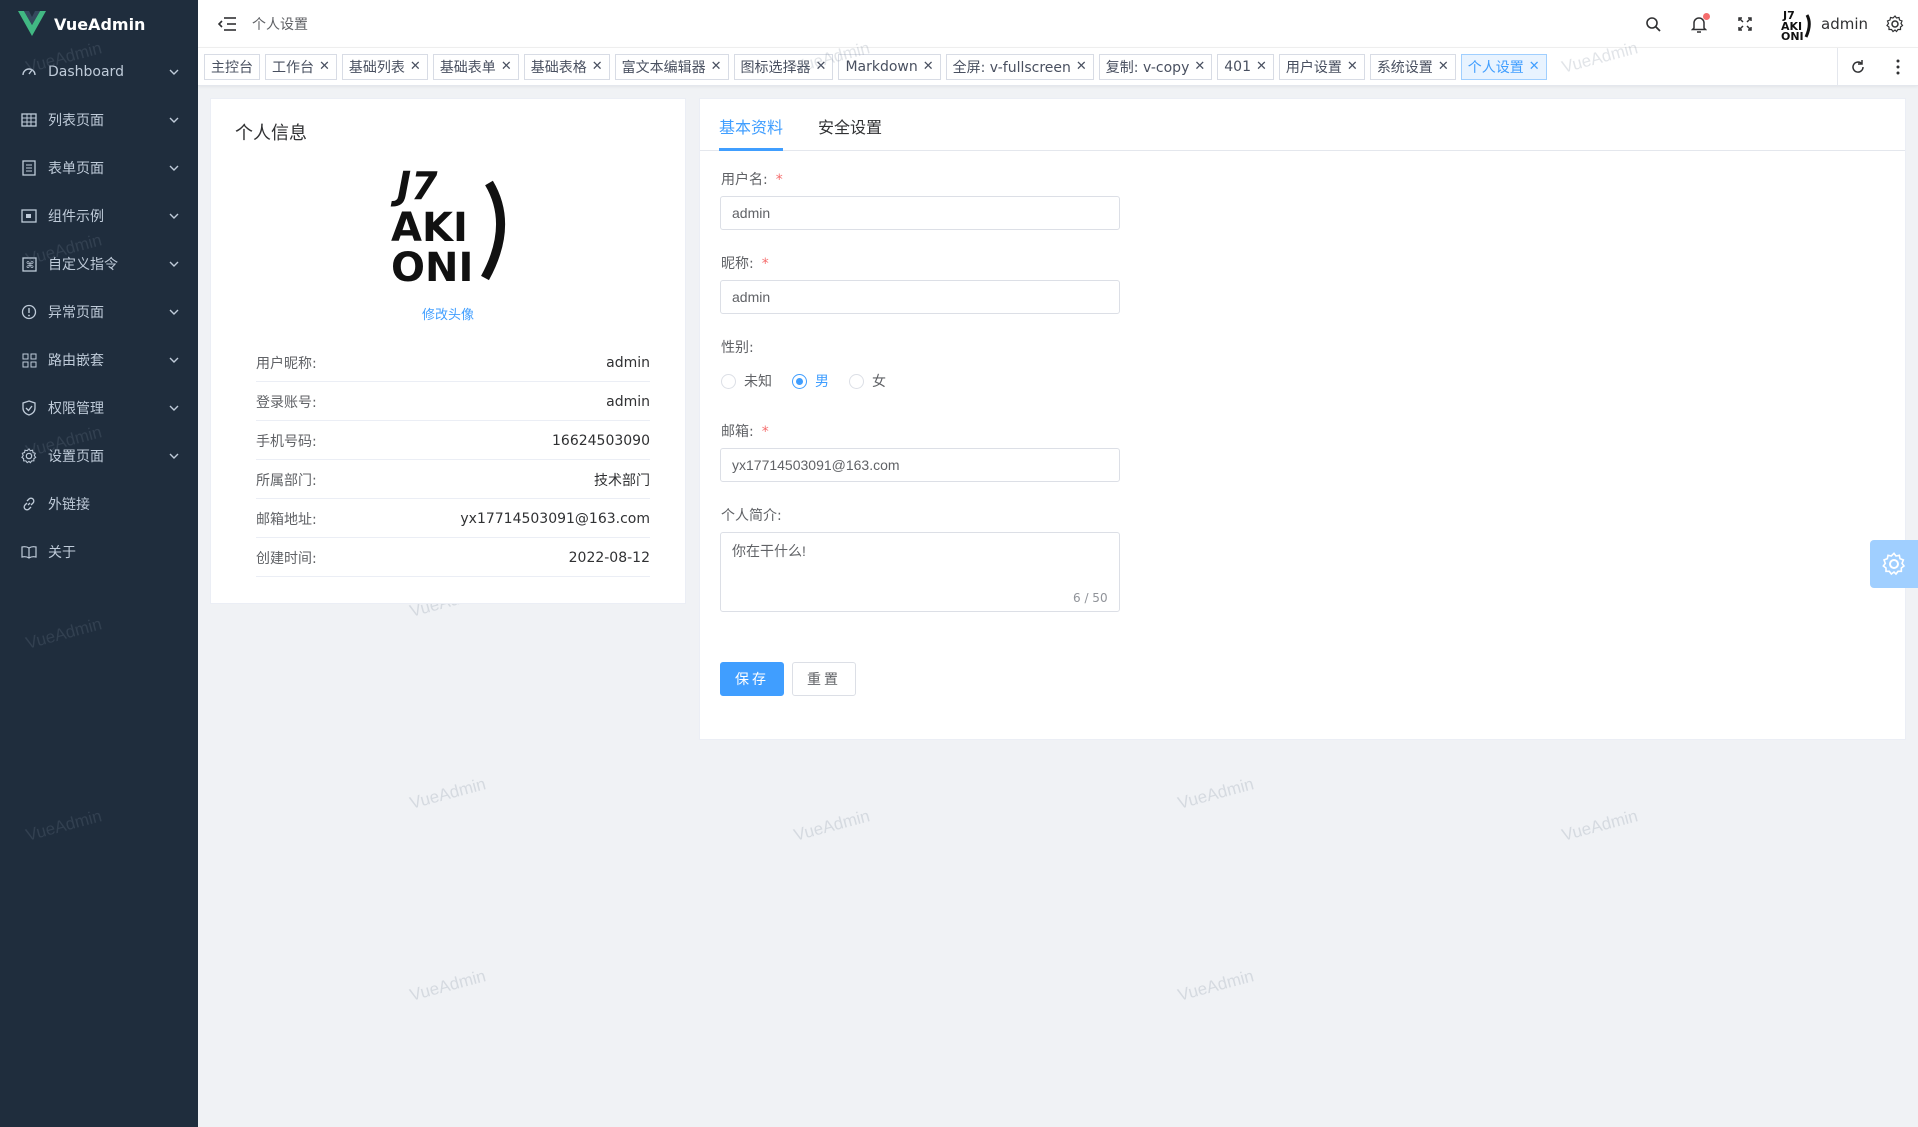 The image size is (1918, 1127). I want to click on sidebar-item-3: 组件示例, so click(99, 216).